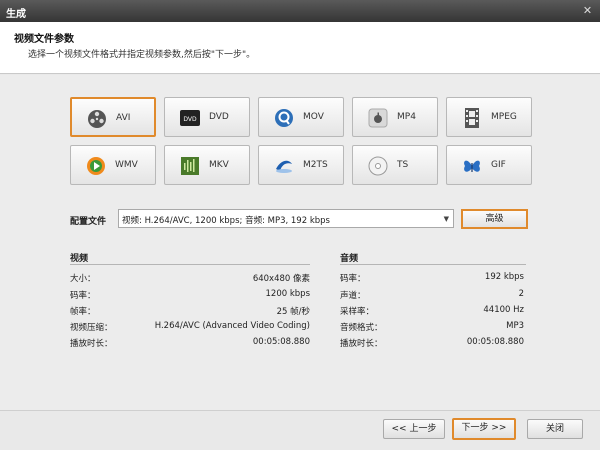 The width and height of the screenshot is (600, 450). What do you see at coordinates (300, 11) in the screenshot?
I see `title-bar: 生成 ✕` at bounding box center [300, 11].